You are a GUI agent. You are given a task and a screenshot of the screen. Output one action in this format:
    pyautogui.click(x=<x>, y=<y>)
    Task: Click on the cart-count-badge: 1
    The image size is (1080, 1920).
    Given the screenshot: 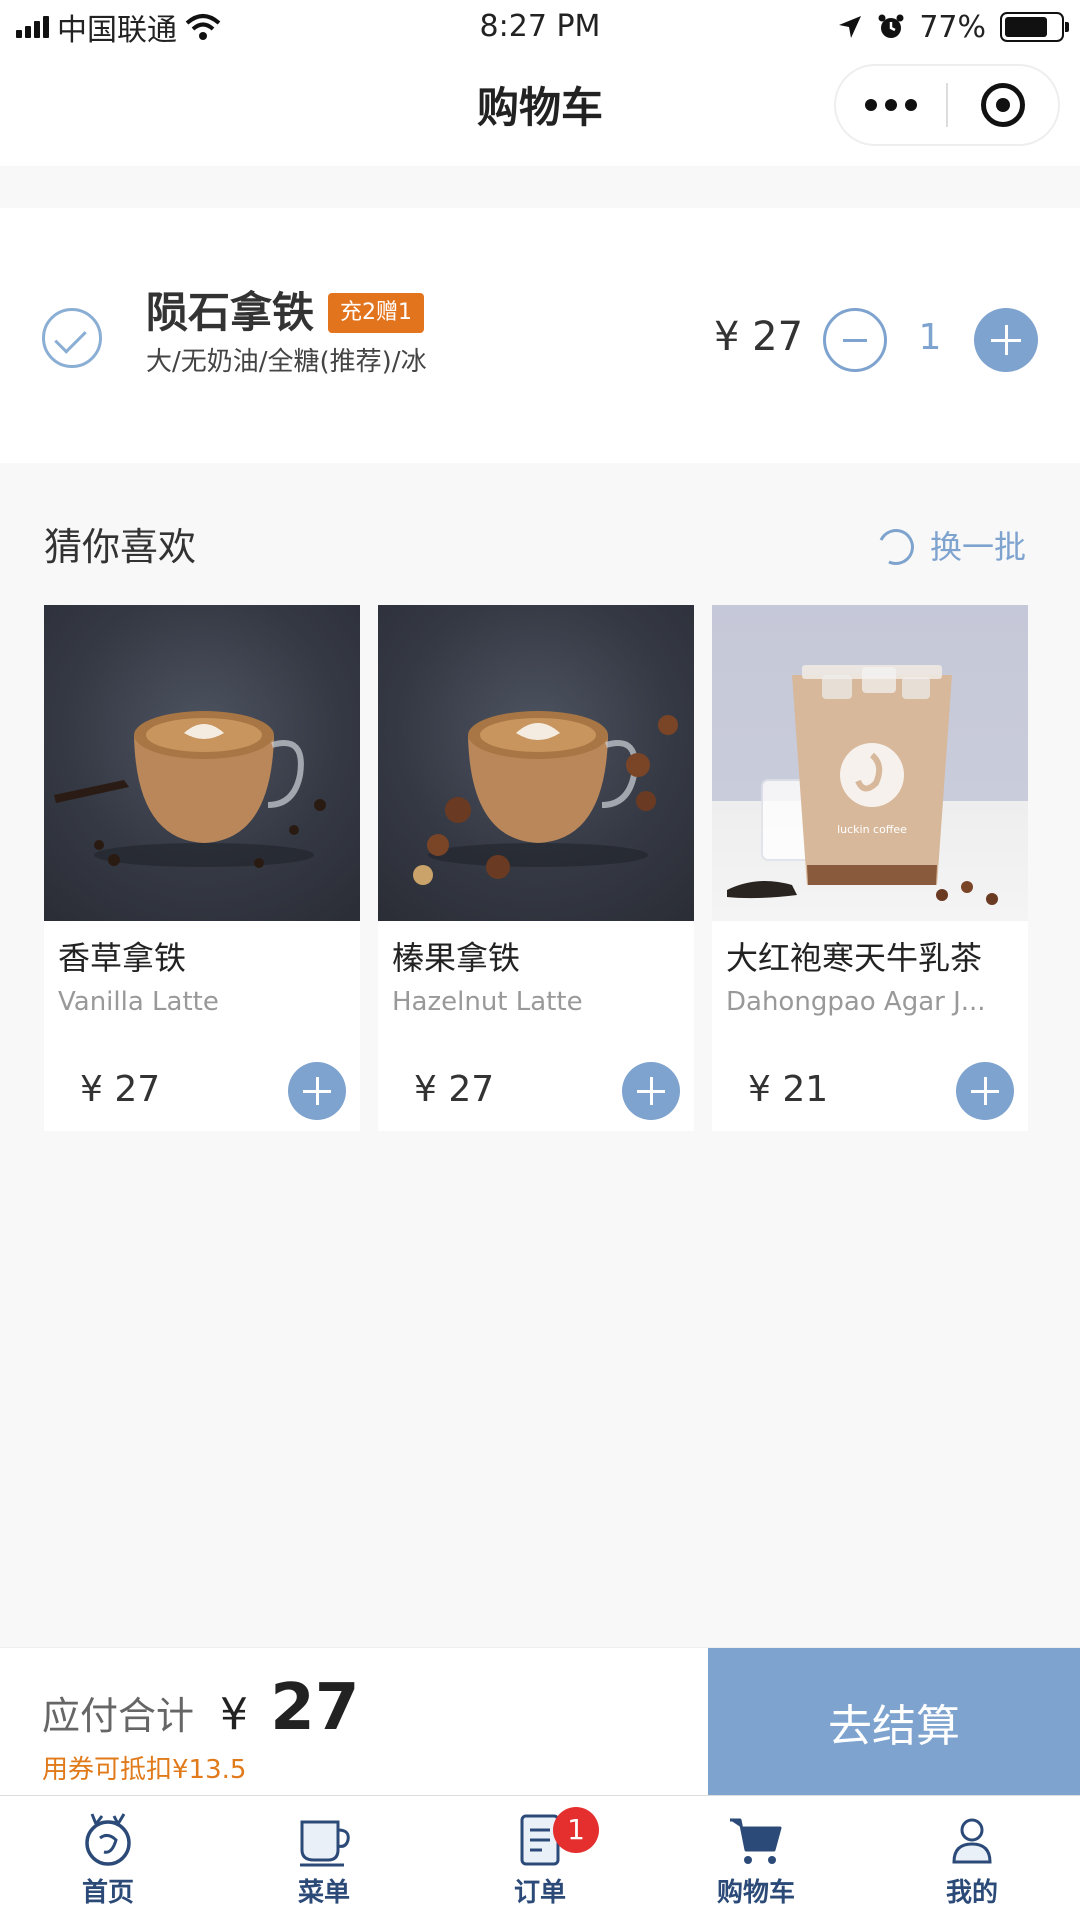 What is the action you would take?
    pyautogui.click(x=576, y=1830)
    